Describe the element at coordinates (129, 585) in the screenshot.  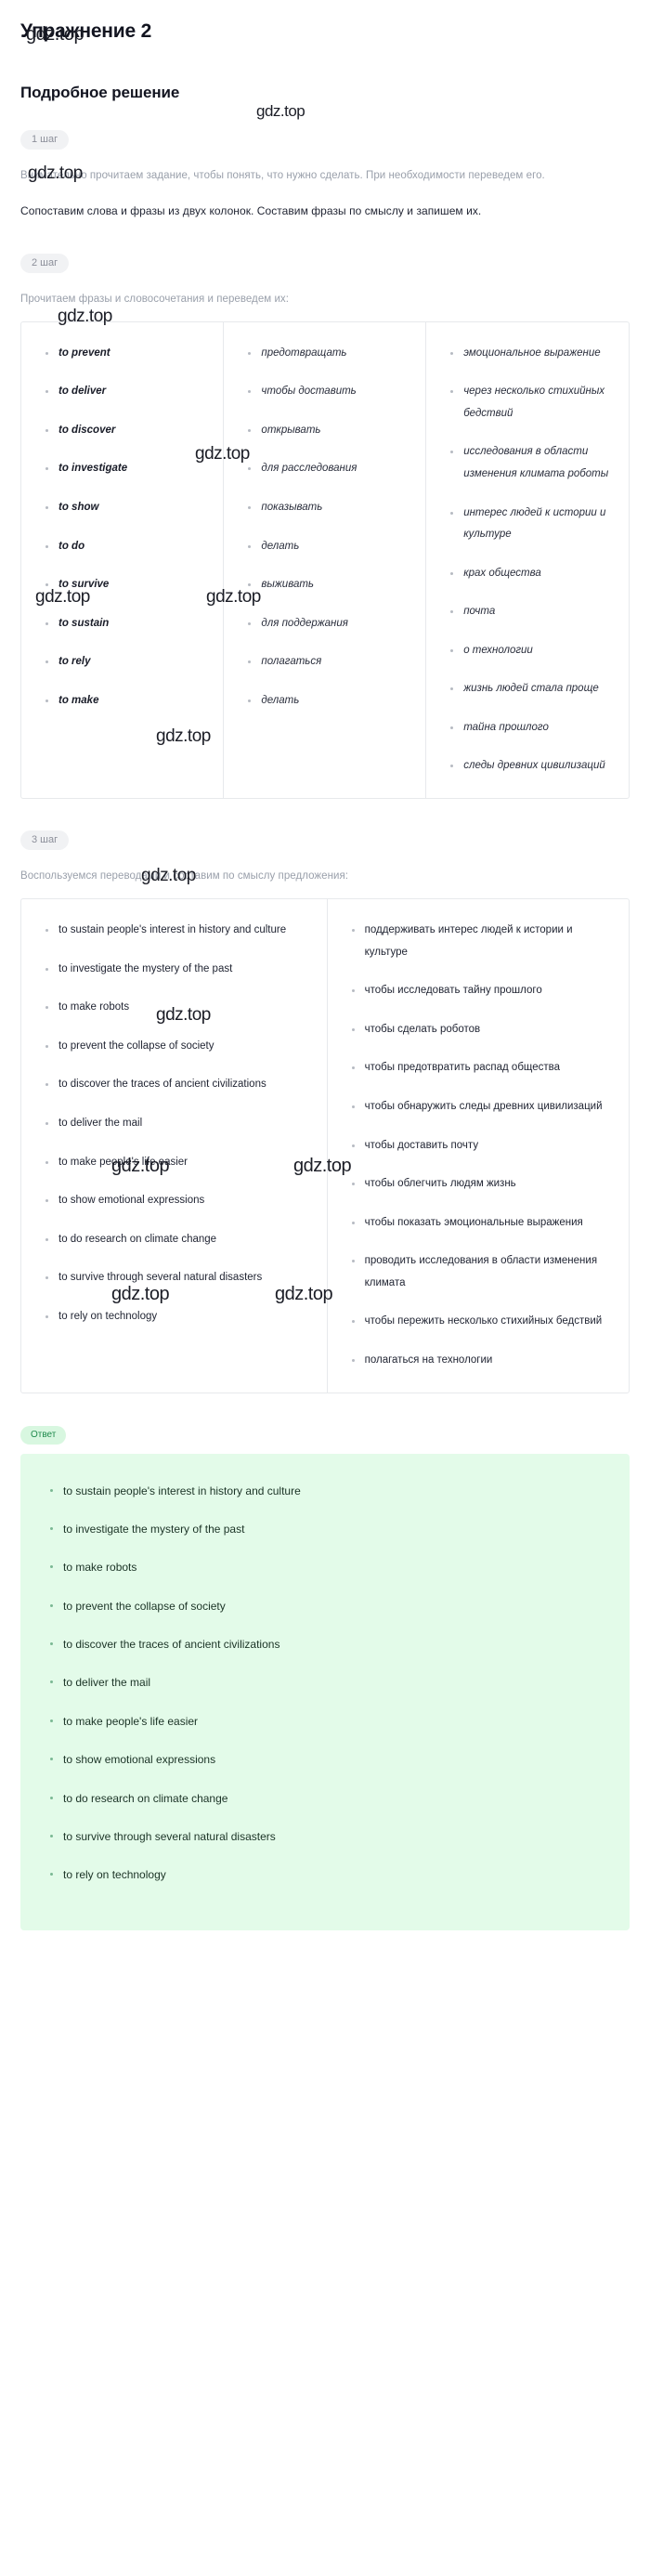
I see `list-item: to survive` at that location.